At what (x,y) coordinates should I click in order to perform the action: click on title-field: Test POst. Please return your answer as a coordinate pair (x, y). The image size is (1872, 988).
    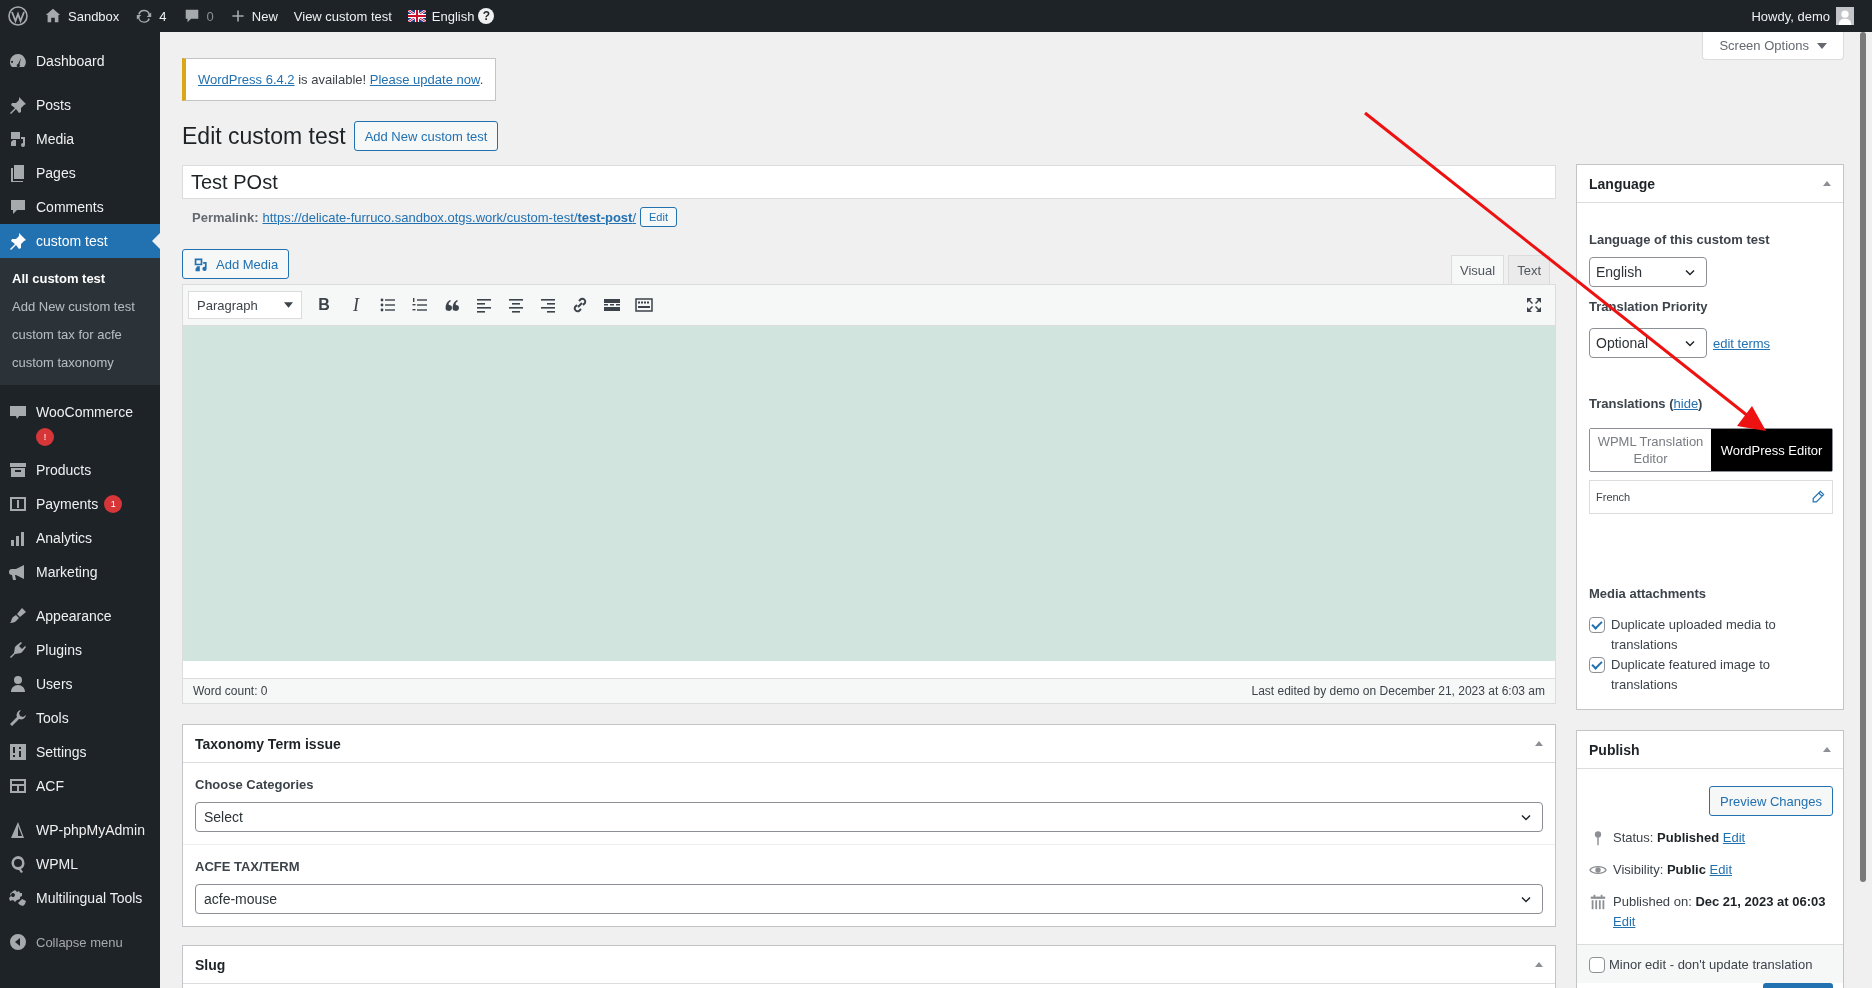
    Looking at the image, I should click on (869, 182).